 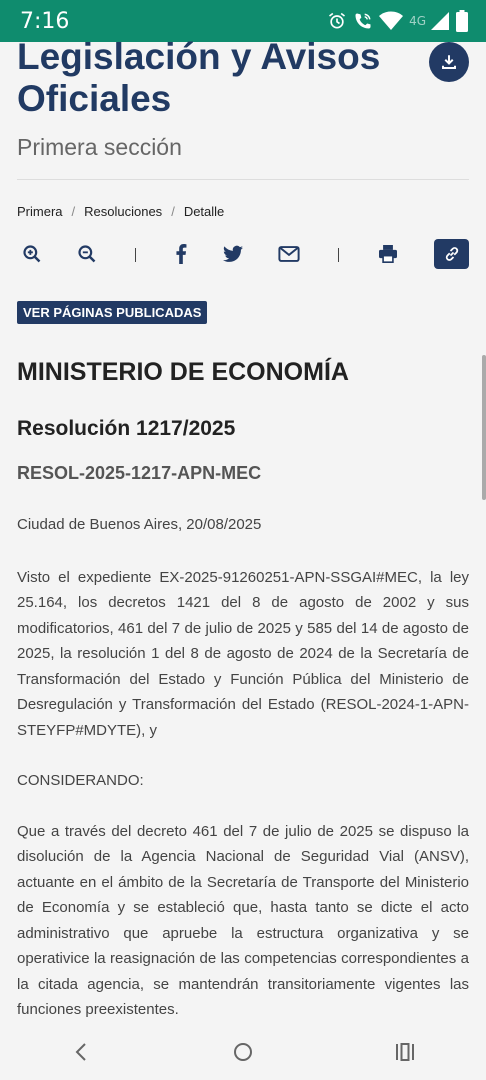 I want to click on zoom-out-button, so click(x=87, y=254).